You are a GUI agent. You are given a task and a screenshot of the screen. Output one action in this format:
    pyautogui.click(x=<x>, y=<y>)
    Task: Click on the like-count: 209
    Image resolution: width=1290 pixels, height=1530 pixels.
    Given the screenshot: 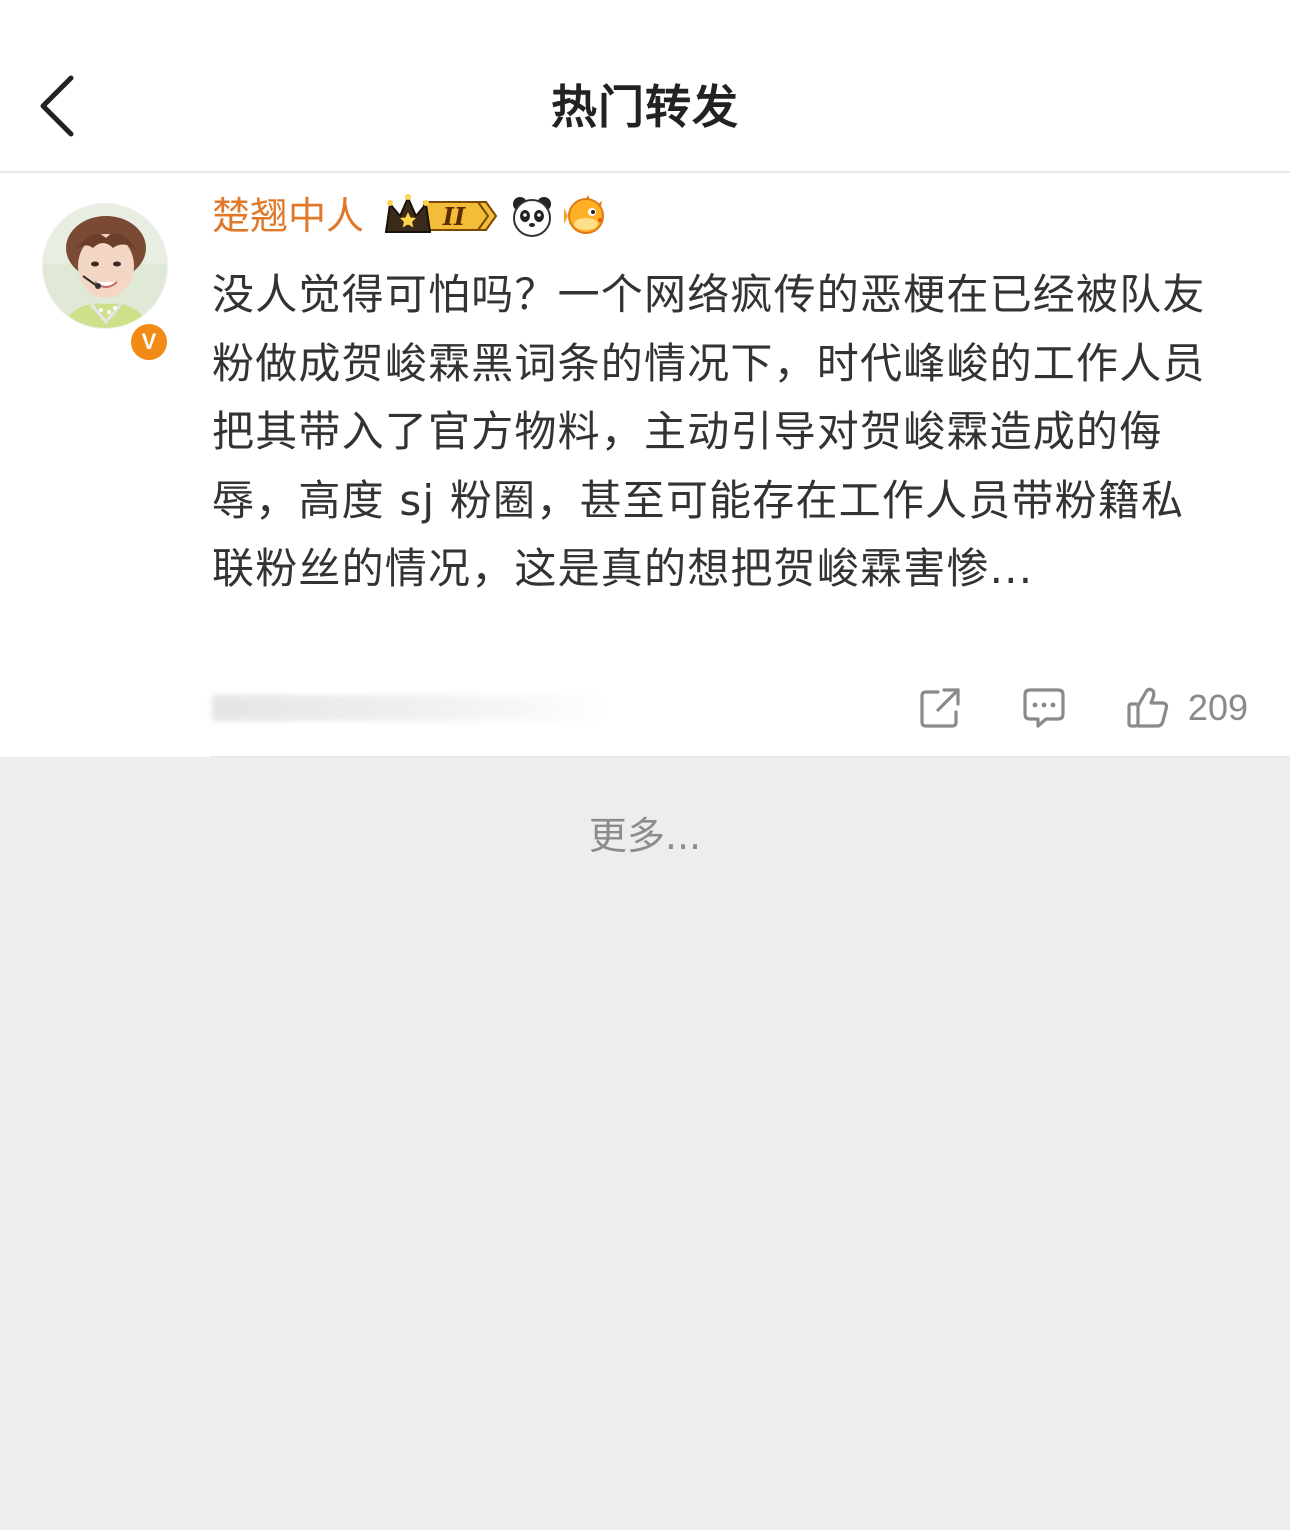 What is the action you would take?
    pyautogui.click(x=1217, y=707)
    